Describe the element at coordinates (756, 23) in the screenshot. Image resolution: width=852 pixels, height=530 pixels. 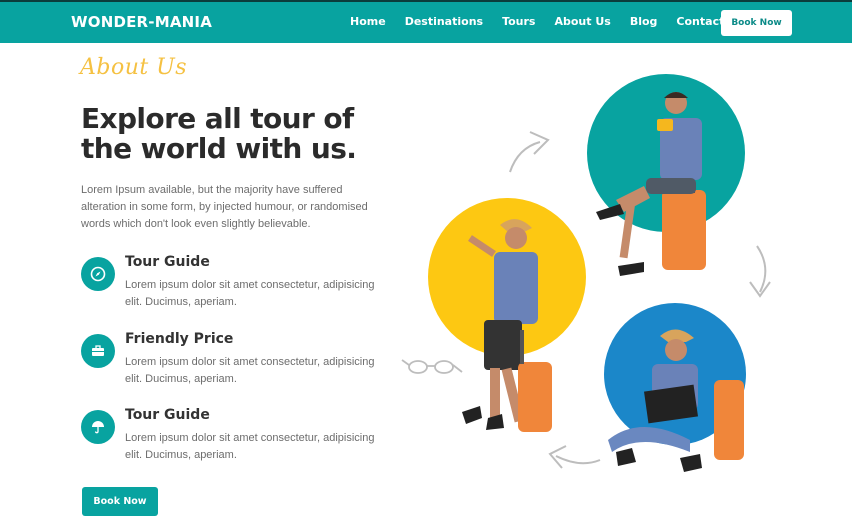
I see `header-book-now-button: Book Now` at that location.